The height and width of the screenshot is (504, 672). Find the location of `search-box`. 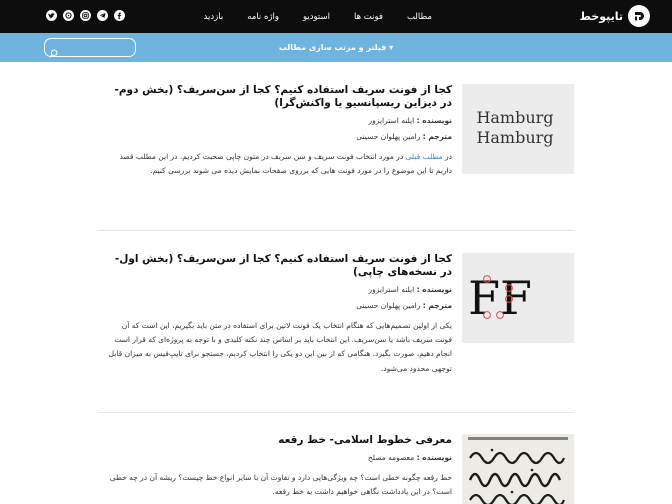

search-box is located at coordinates (90, 48).